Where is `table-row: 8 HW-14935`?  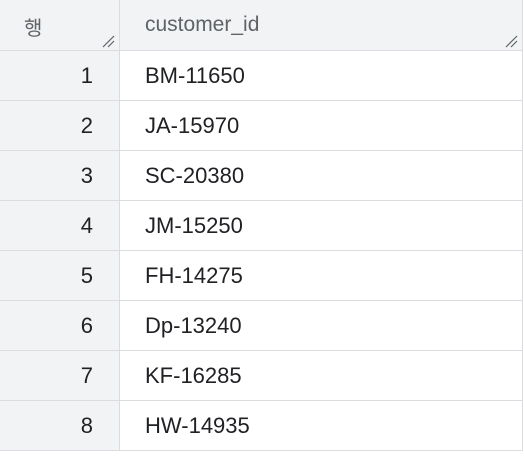 table-row: 8 HW-14935 is located at coordinates (261, 426).